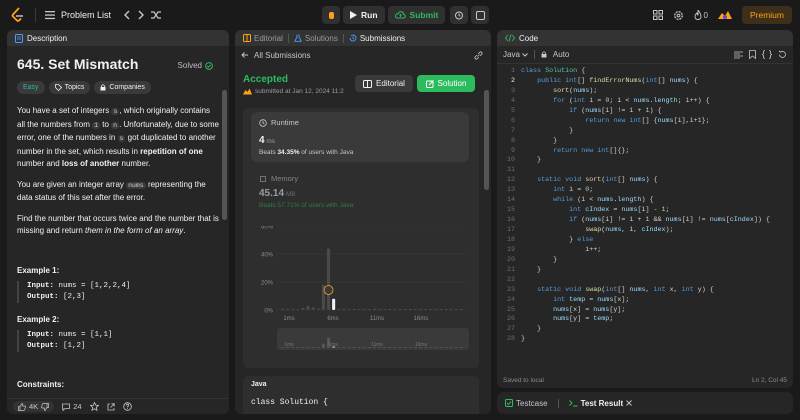 Image resolution: width=800 pixels, height=420 pixels. What do you see at coordinates (377, 319) in the screenshot?
I see `x-tick-label: 11ms` at bounding box center [377, 319].